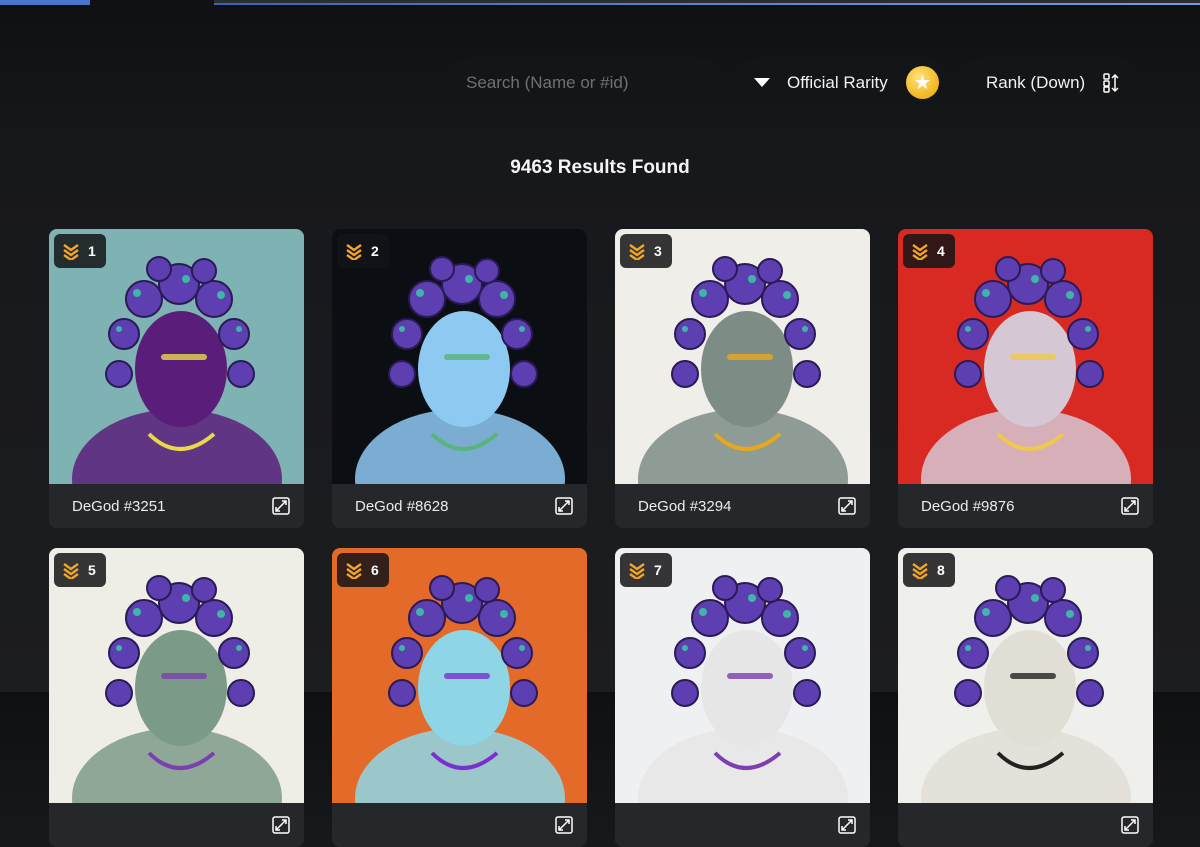 This screenshot has width=1200, height=847. I want to click on rank-number: 1, so click(92, 251).